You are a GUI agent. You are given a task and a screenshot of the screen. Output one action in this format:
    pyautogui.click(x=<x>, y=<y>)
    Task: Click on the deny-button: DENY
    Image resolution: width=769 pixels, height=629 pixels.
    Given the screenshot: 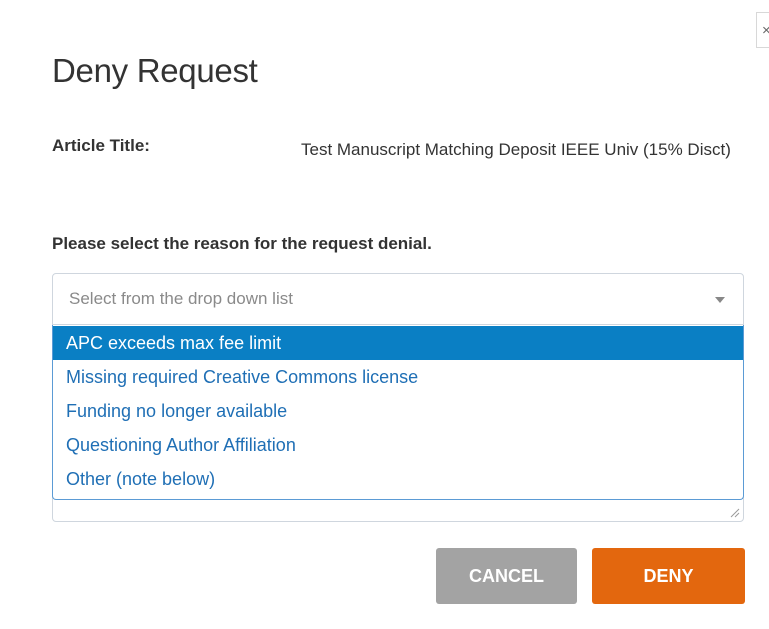 What is the action you would take?
    pyautogui.click(x=668, y=576)
    